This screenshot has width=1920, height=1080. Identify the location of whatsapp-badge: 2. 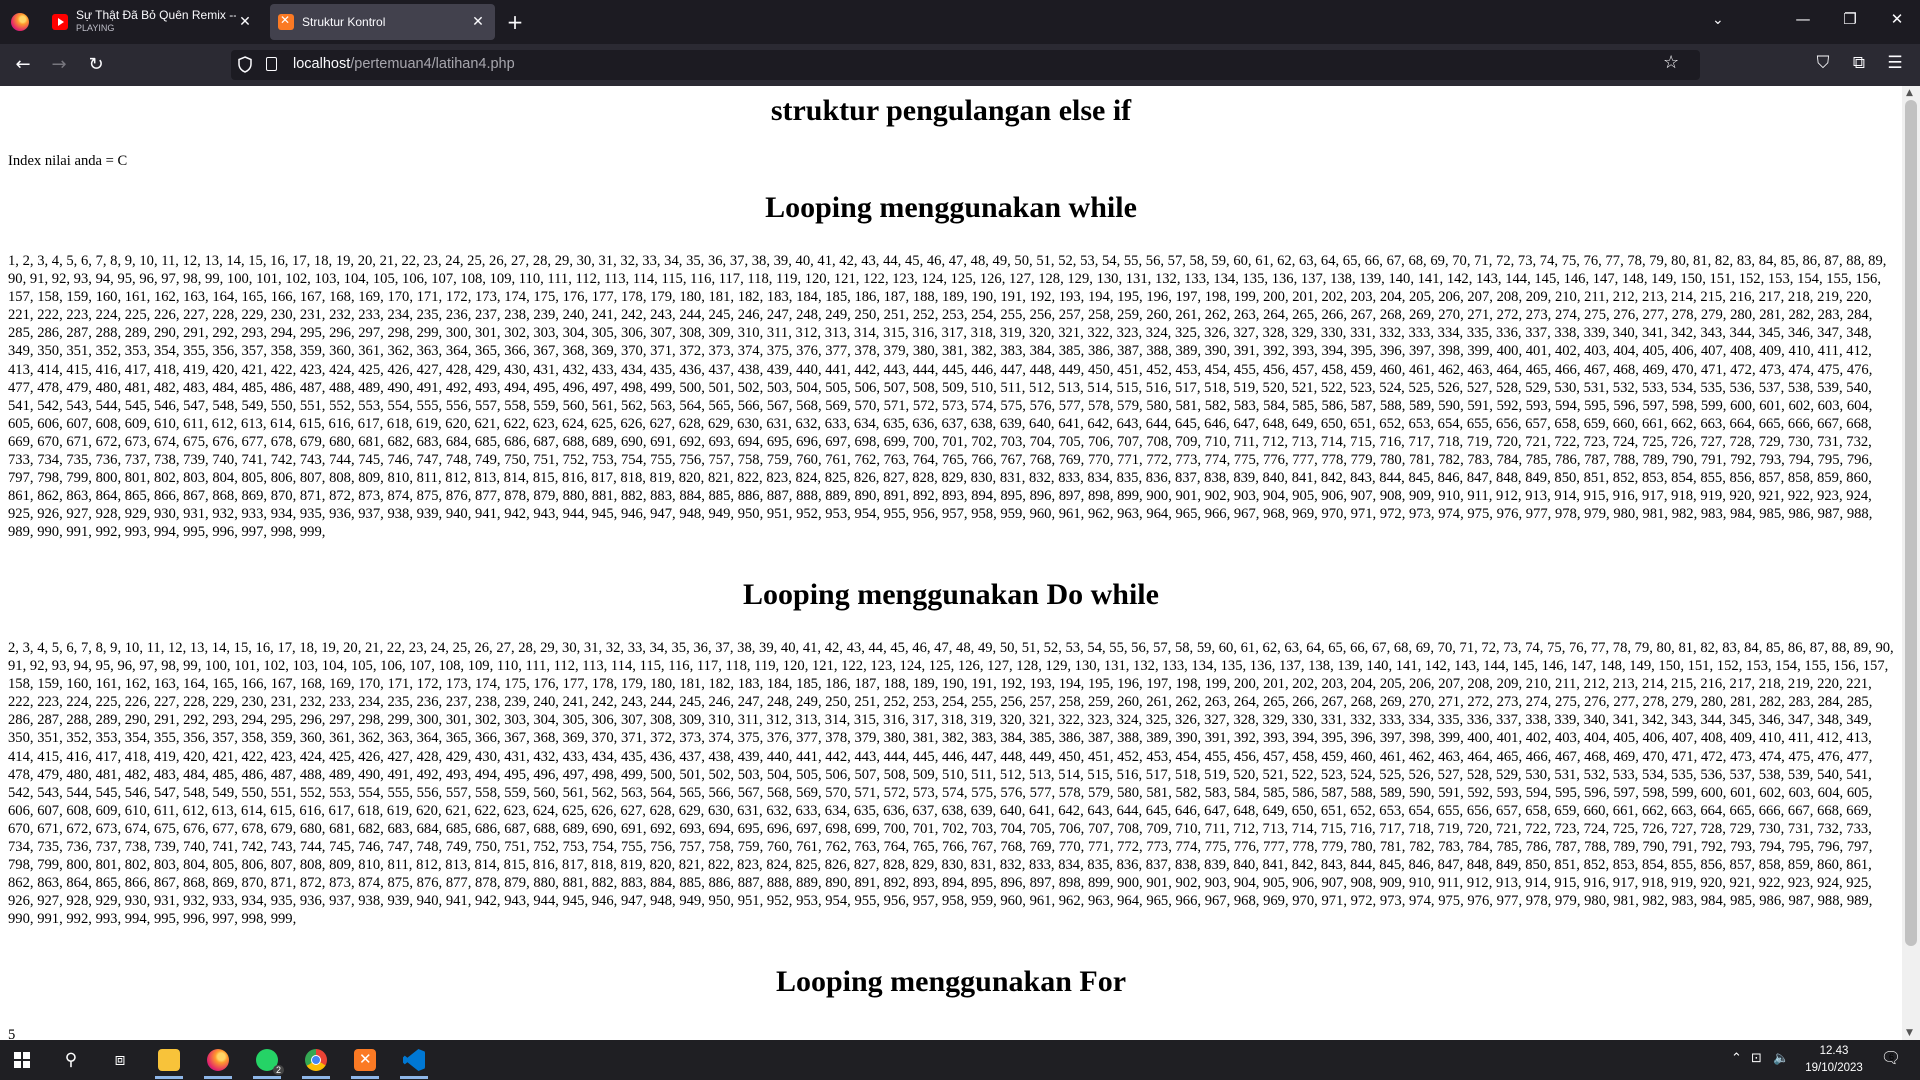
(278, 1070).